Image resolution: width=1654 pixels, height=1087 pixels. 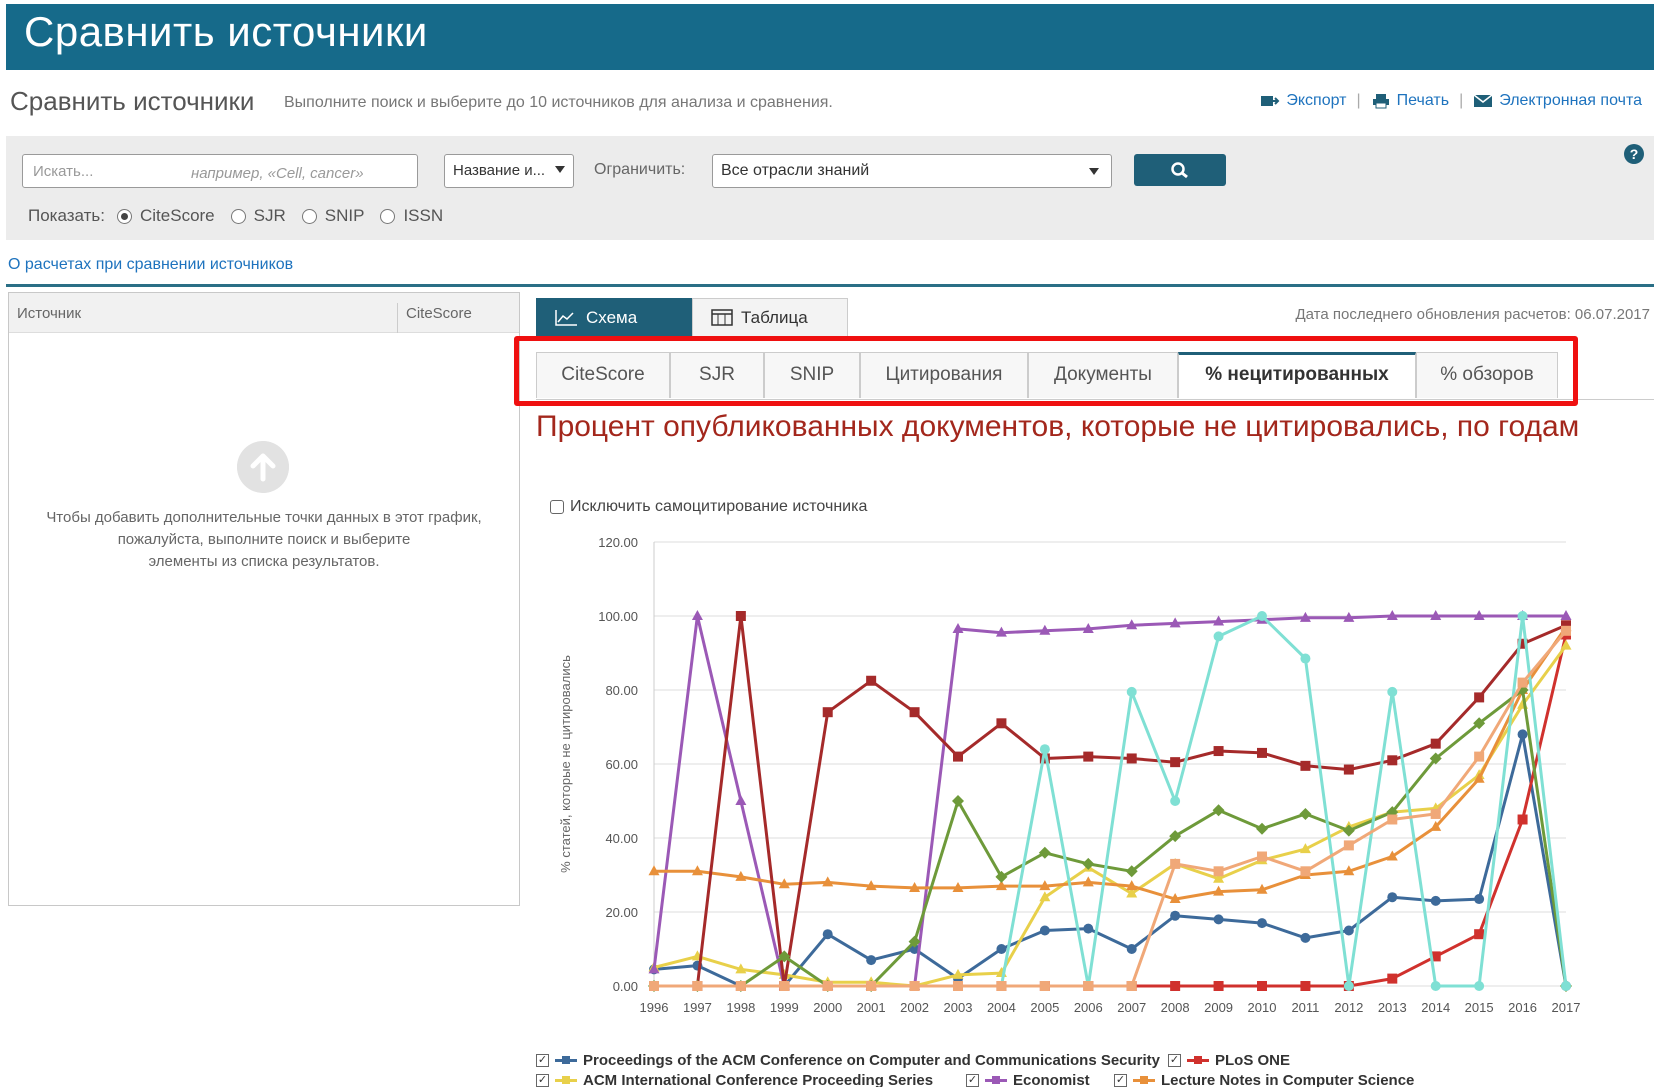 I want to click on x-tick-label: 2014, so click(x=1435, y=1007).